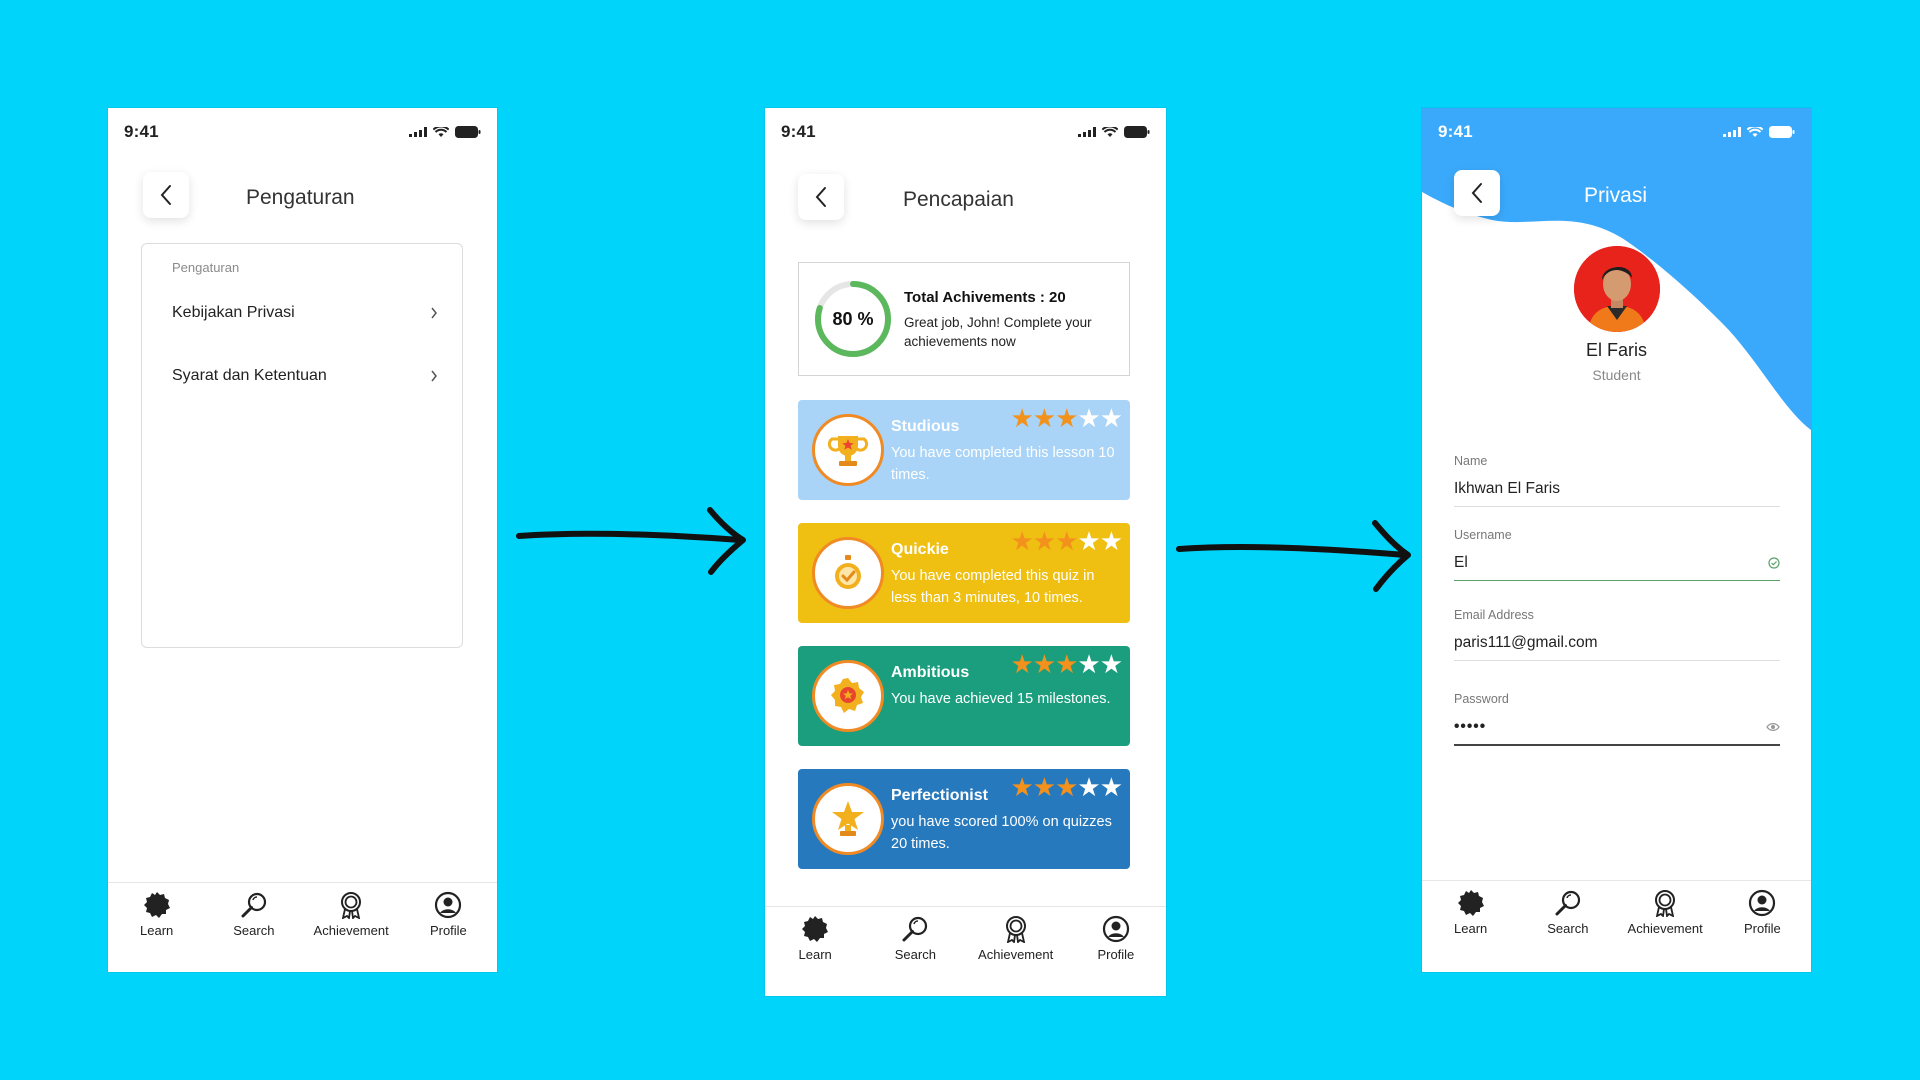 The width and height of the screenshot is (1920, 1080). I want to click on avatar, so click(1617, 289).